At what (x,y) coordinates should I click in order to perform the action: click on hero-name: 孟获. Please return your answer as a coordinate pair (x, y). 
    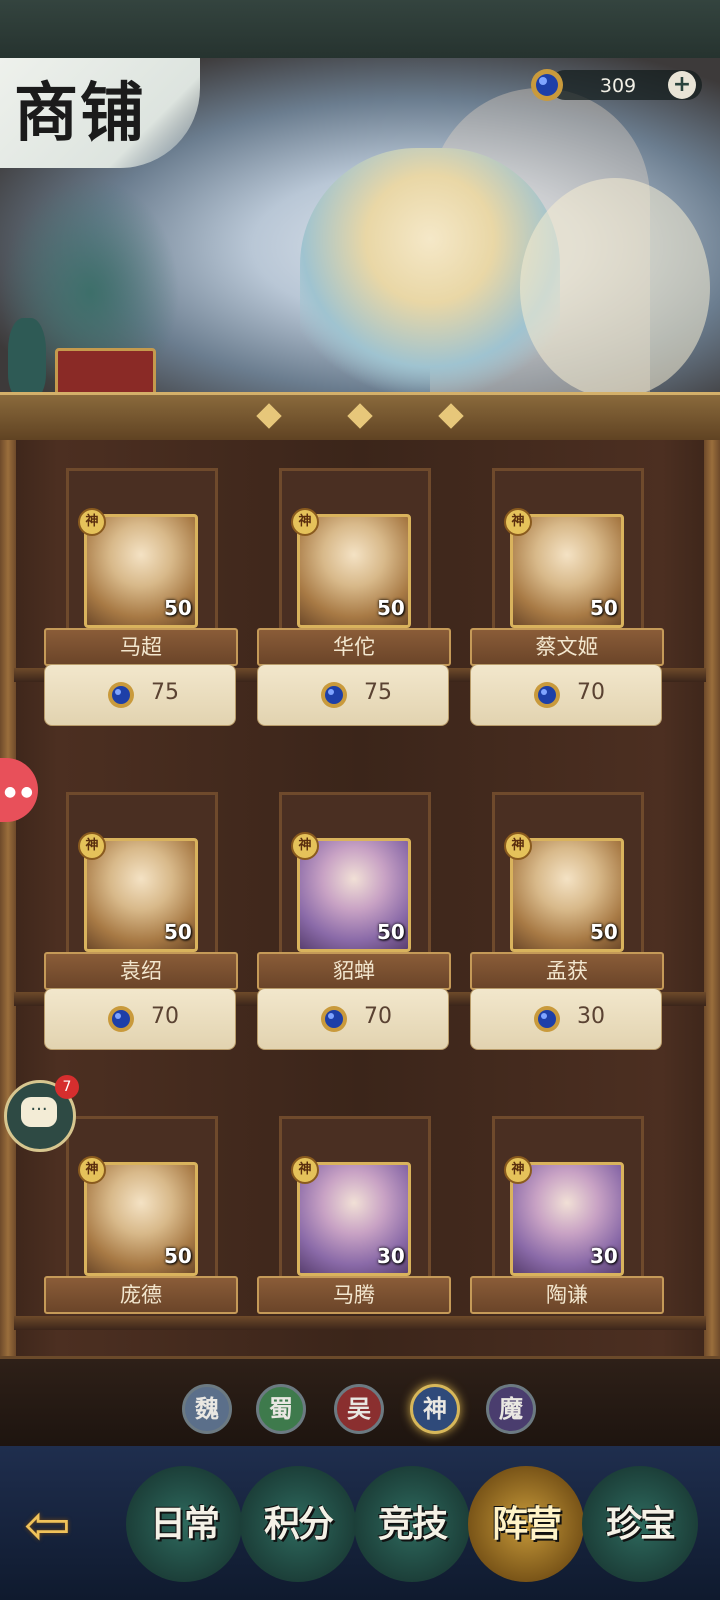
    Looking at the image, I should click on (567, 971).